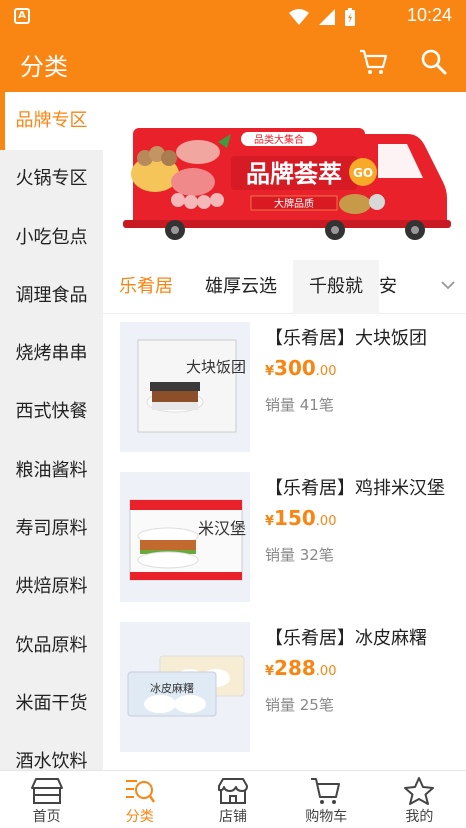  Describe the element at coordinates (294, 203) in the screenshot. I see `banner-subtitle: 大牌品质` at that location.